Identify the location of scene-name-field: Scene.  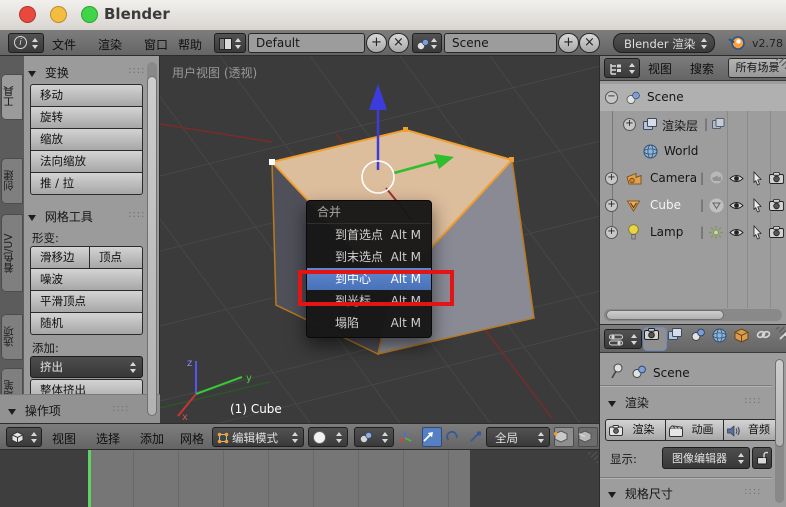
(500, 43).